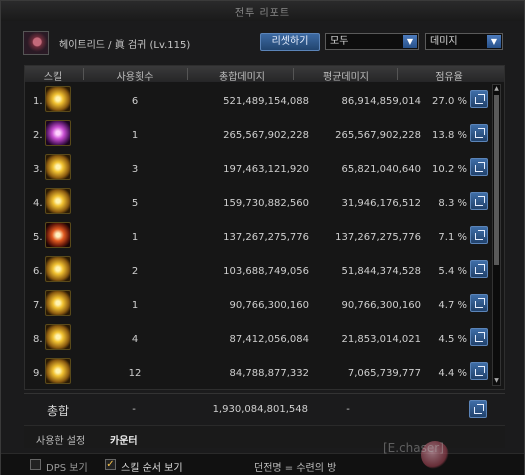  I want to click on gold-rune-icon, so click(58, 303).